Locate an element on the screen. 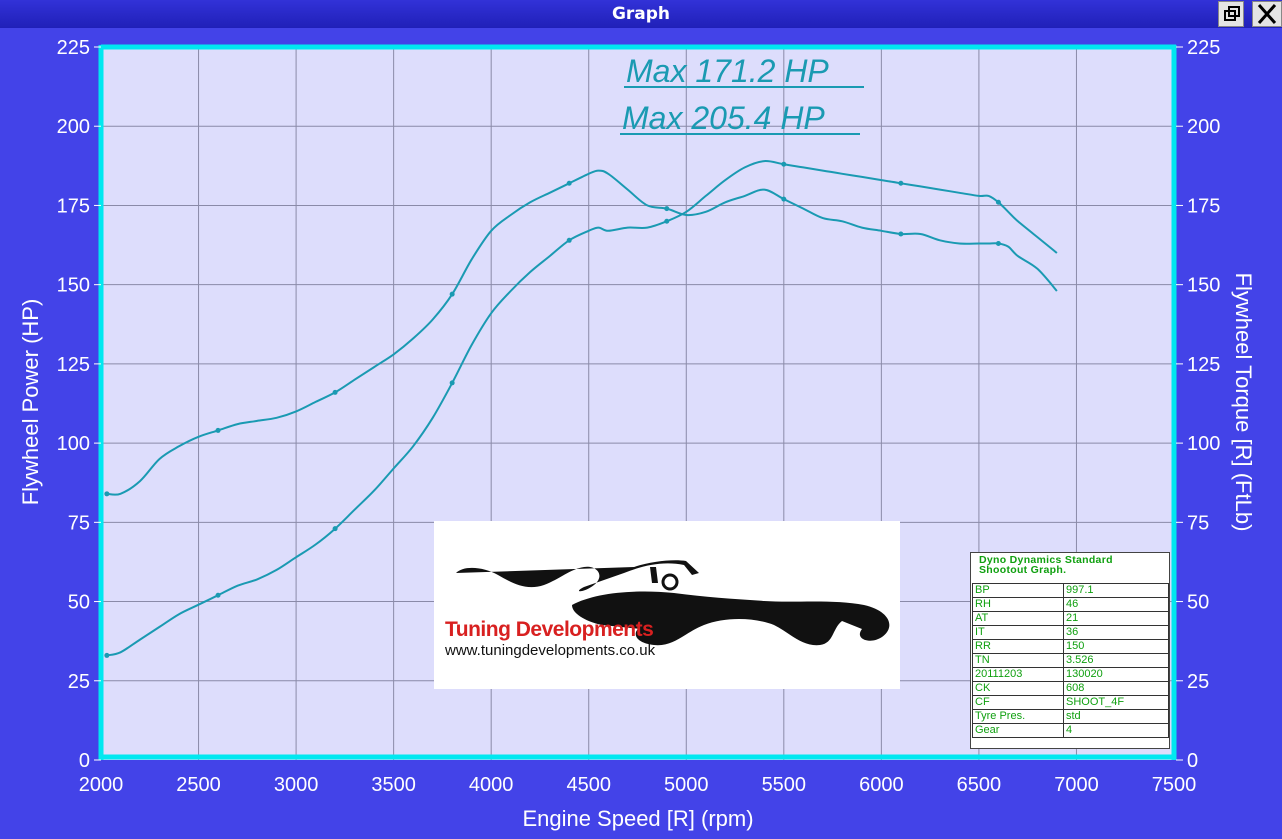  info-value: std is located at coordinates (1116, 716).